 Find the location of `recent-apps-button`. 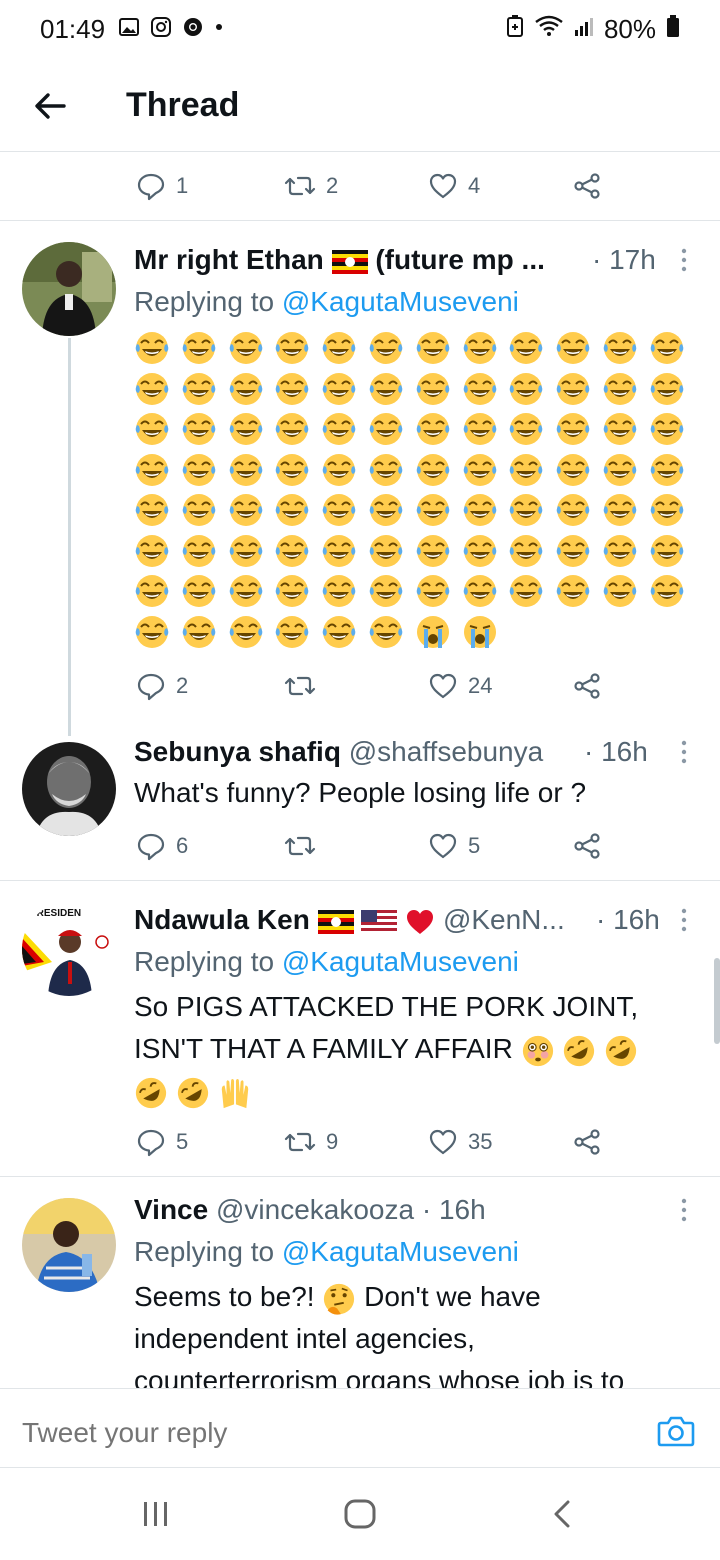

recent-apps-button is located at coordinates (156, 1515).